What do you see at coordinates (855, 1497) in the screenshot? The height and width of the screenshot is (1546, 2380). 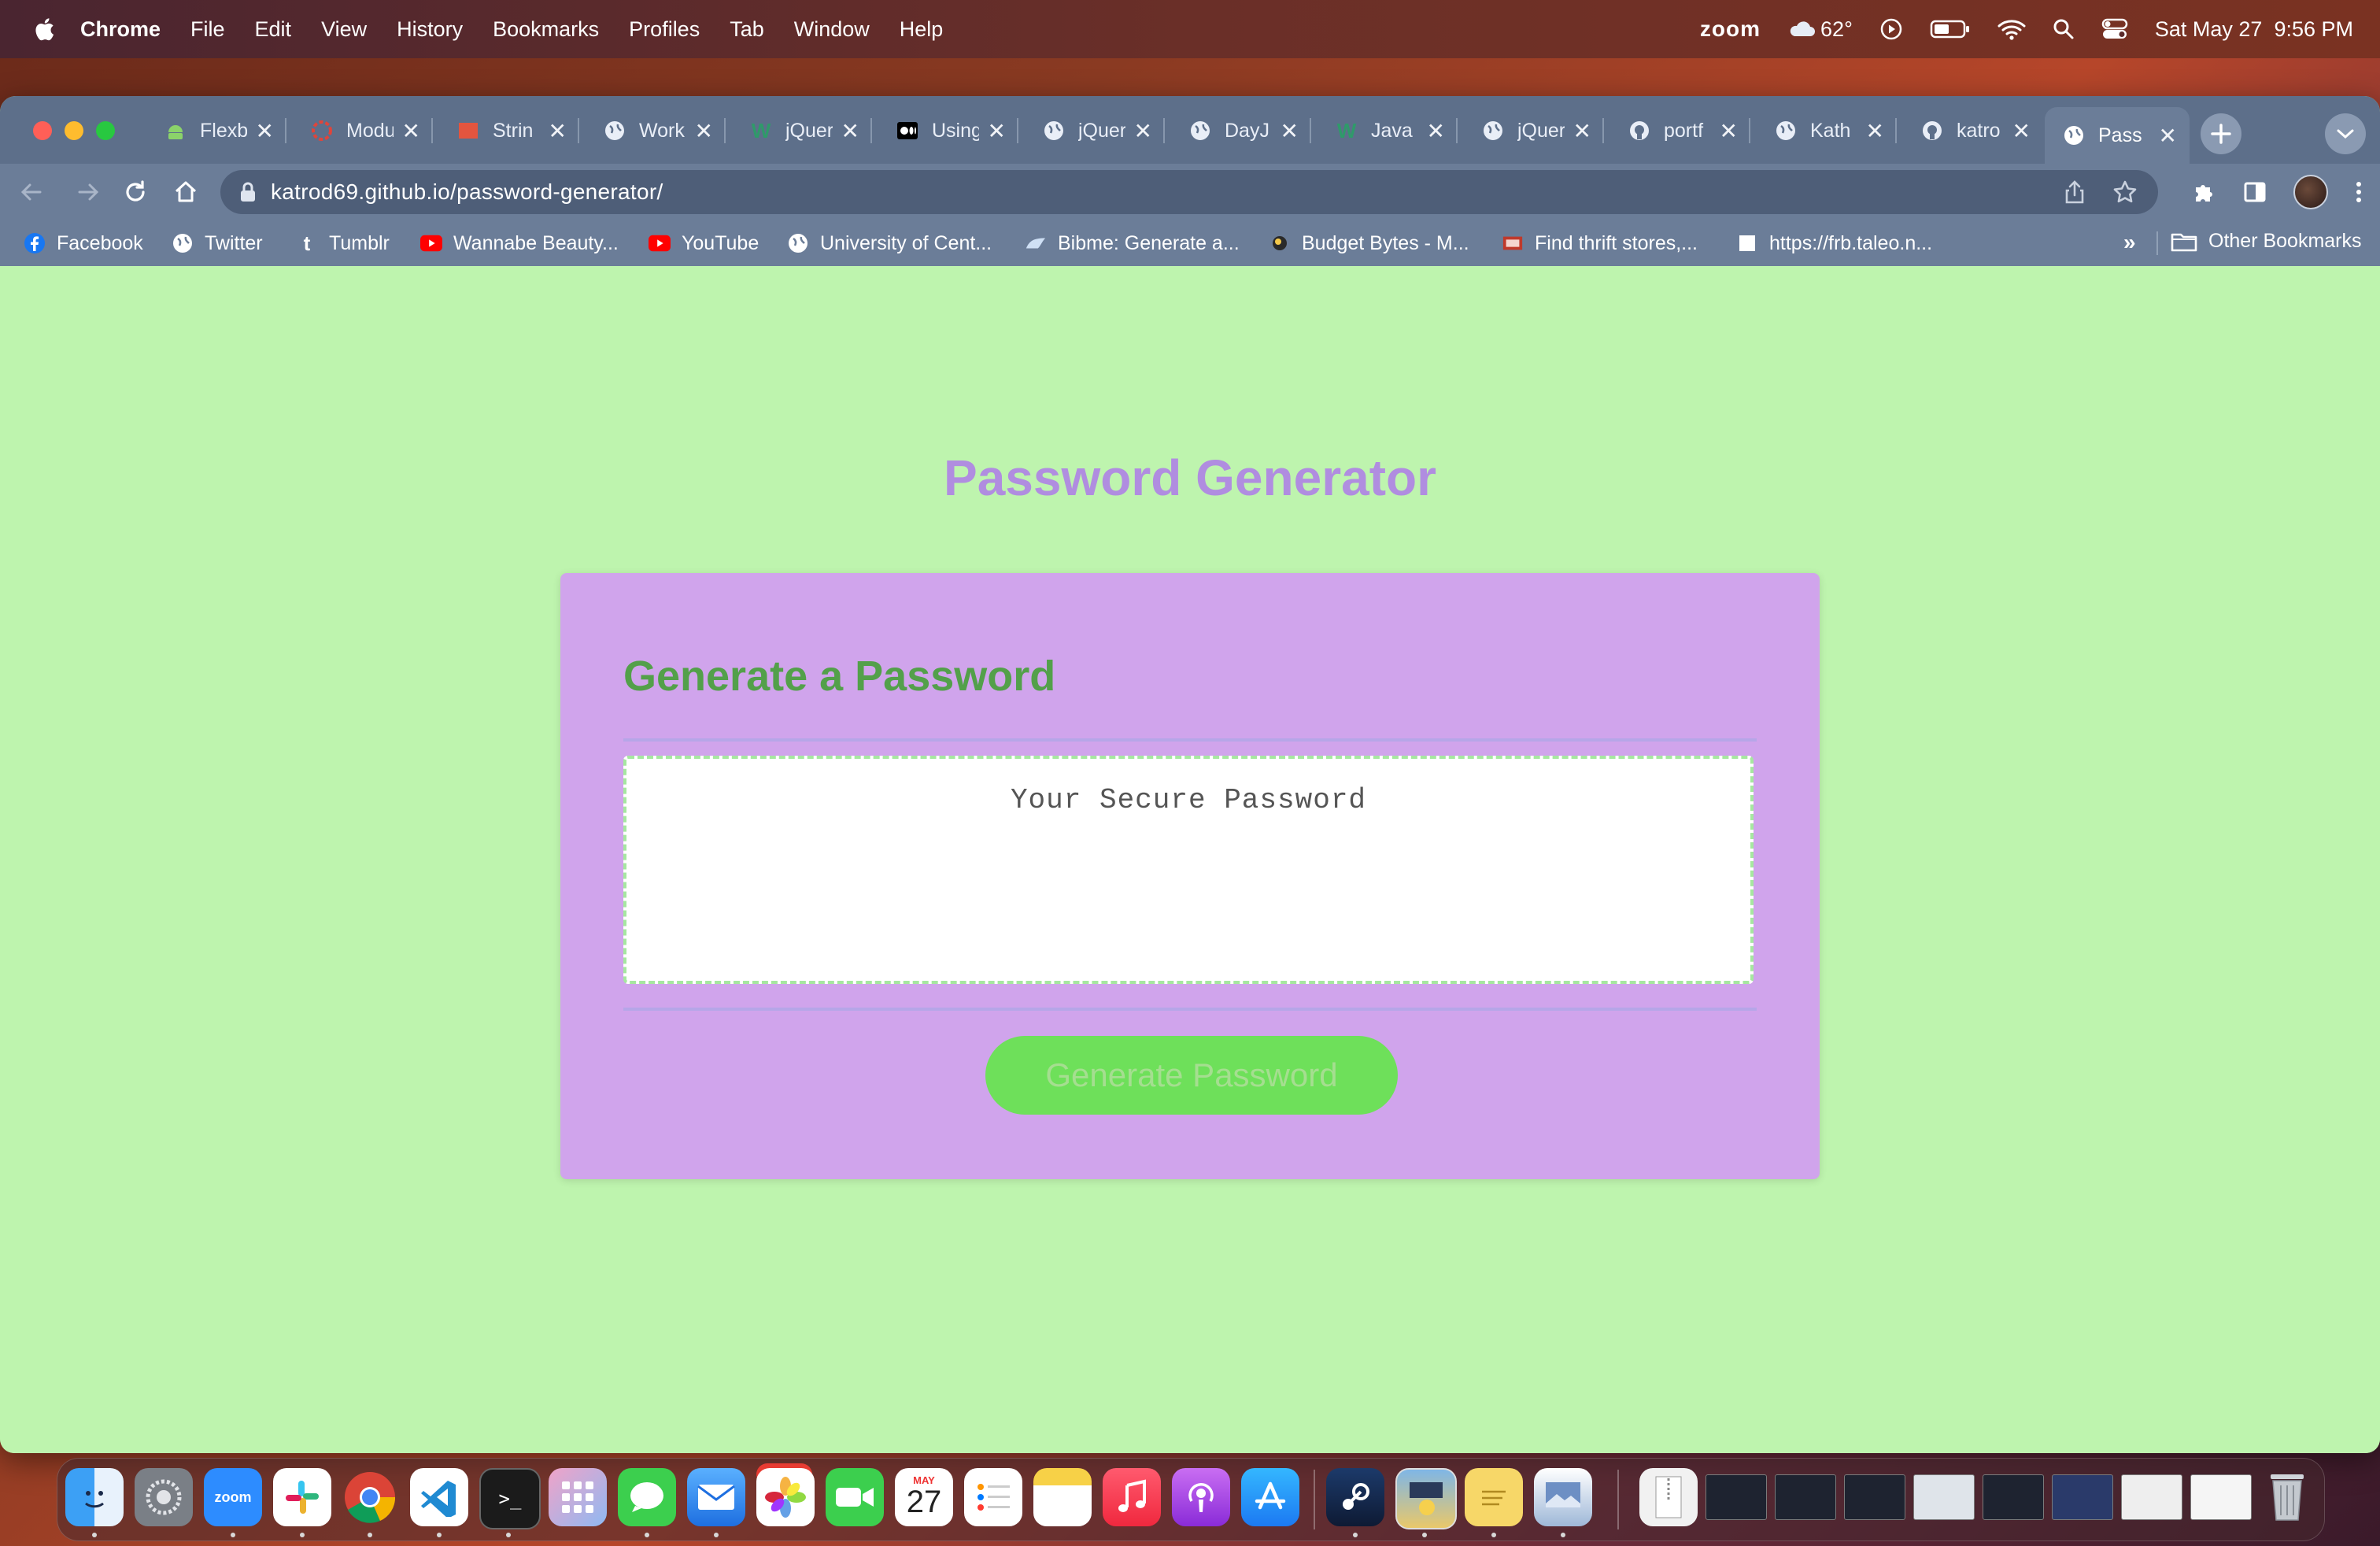 I see `facetime-icon` at bounding box center [855, 1497].